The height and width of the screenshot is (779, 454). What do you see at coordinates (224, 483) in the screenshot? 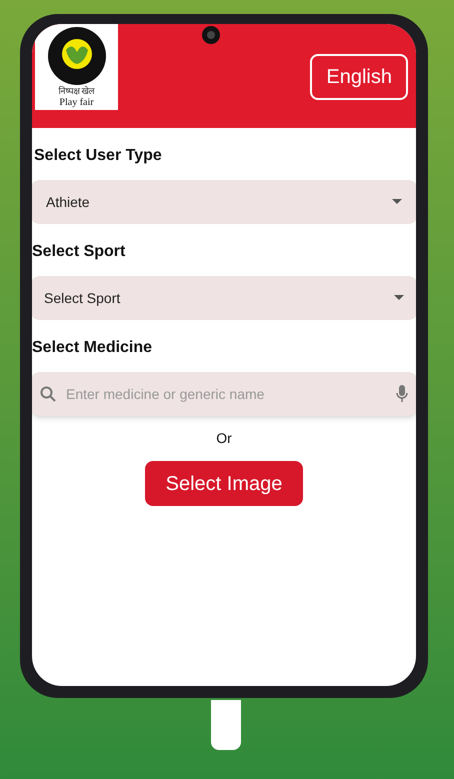
I see `select-image-button: Select Image` at bounding box center [224, 483].